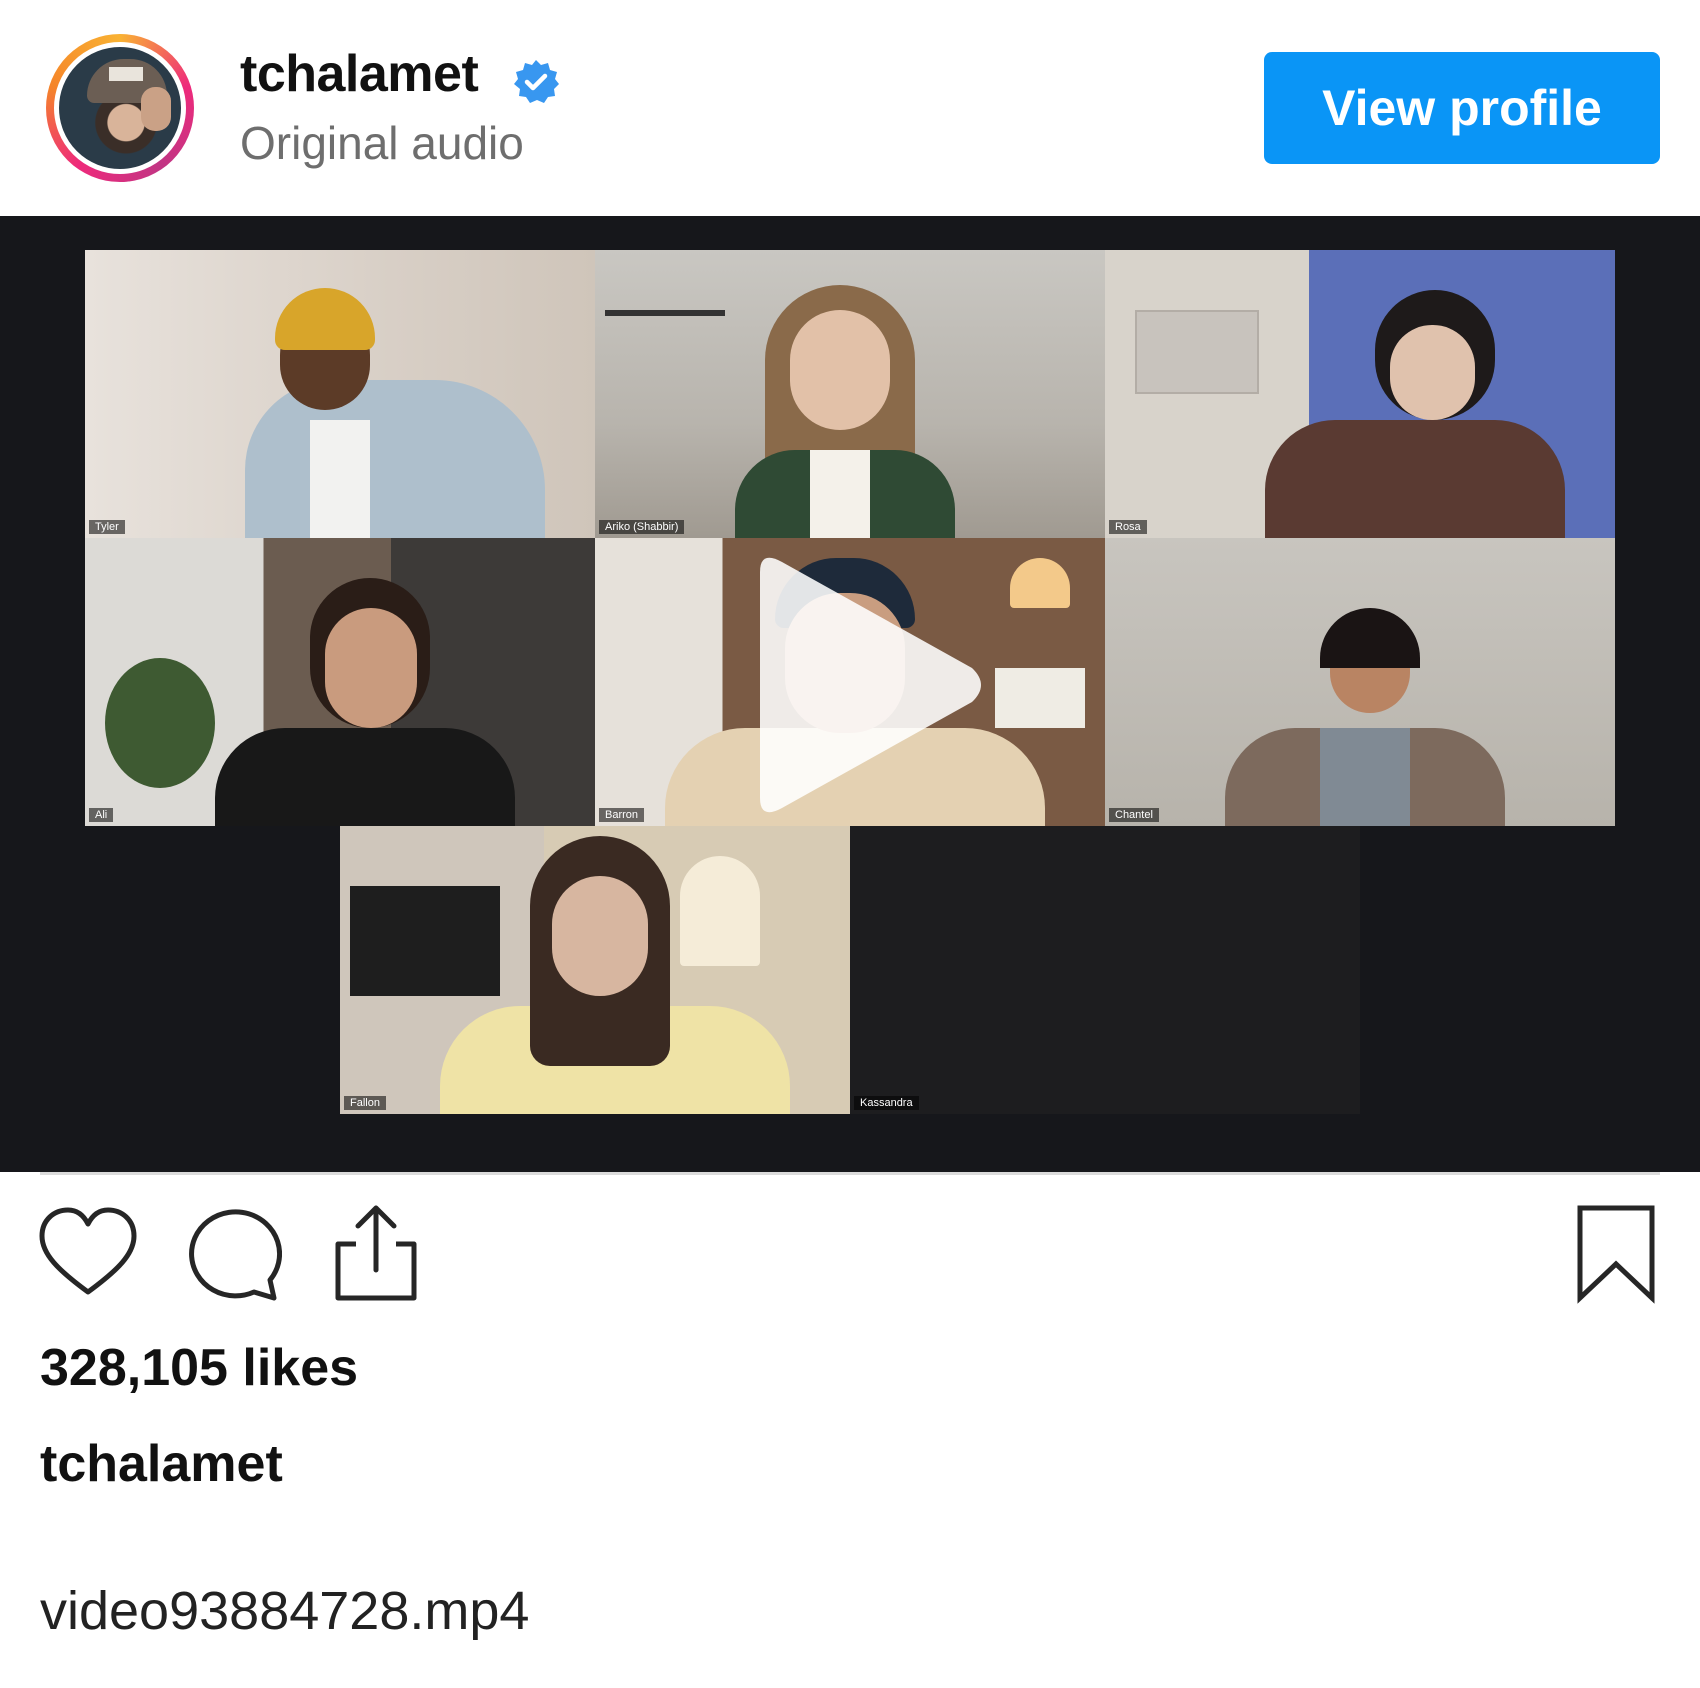 The image size is (1700, 1688). I want to click on heart-icon, so click(88, 1254).